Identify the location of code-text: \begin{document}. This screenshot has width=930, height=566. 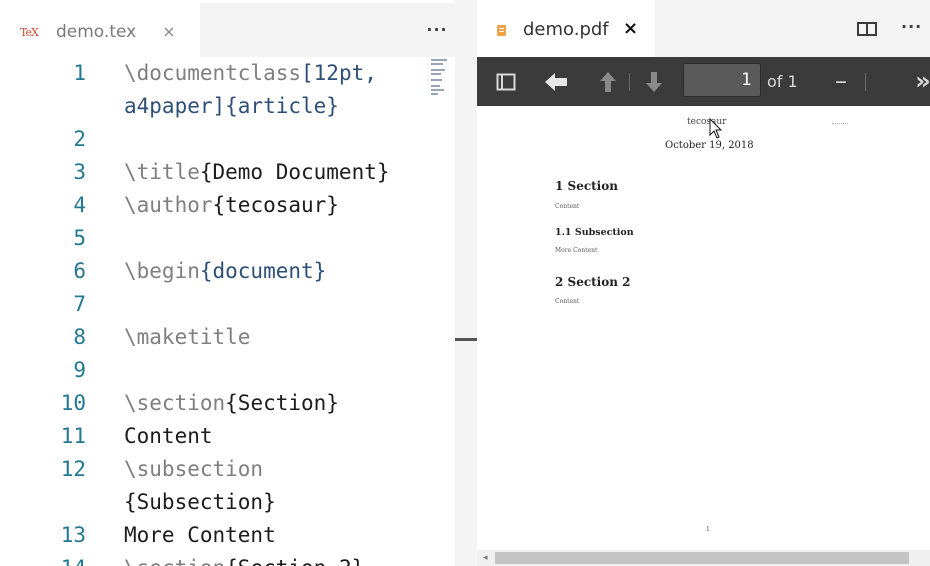
(225, 271).